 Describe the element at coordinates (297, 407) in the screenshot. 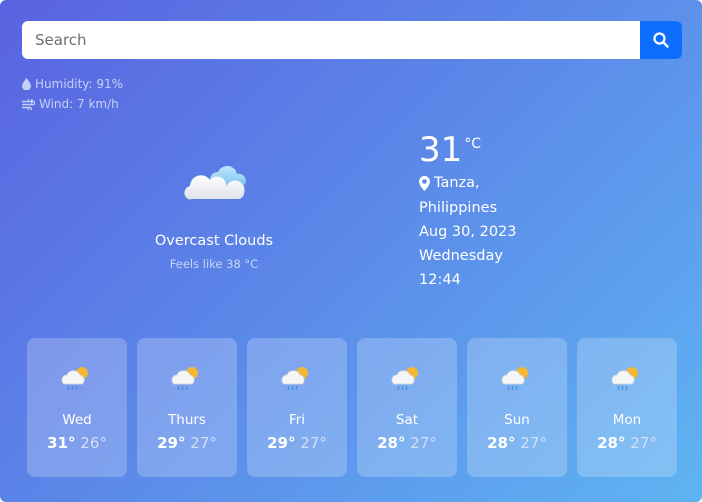

I see `forecast-card: Fri 29° 27°` at that location.